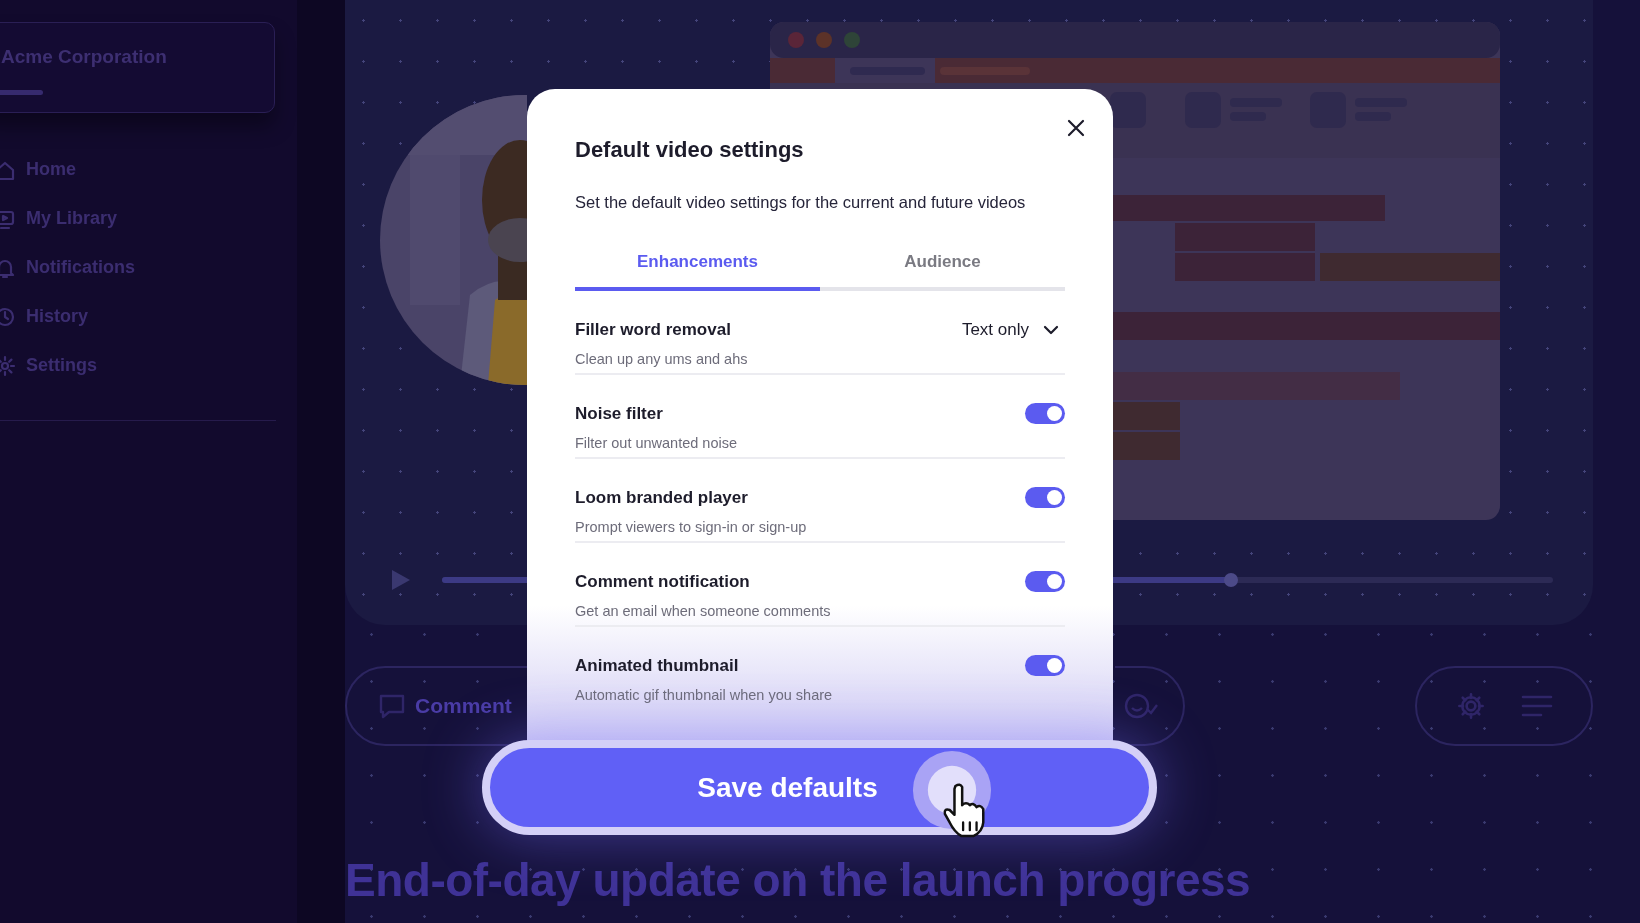  Describe the element at coordinates (72, 218) in the screenshot. I see `sidebar-item: My Library` at that location.